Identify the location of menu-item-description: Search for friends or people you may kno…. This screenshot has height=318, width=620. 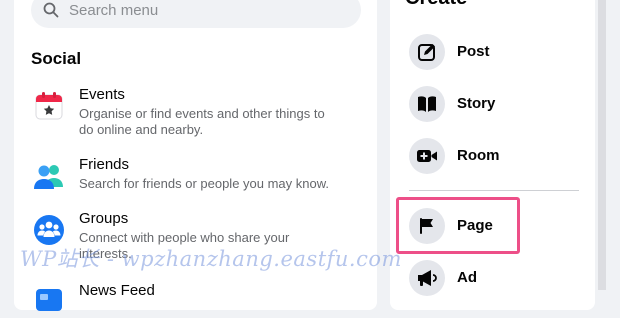
(204, 183).